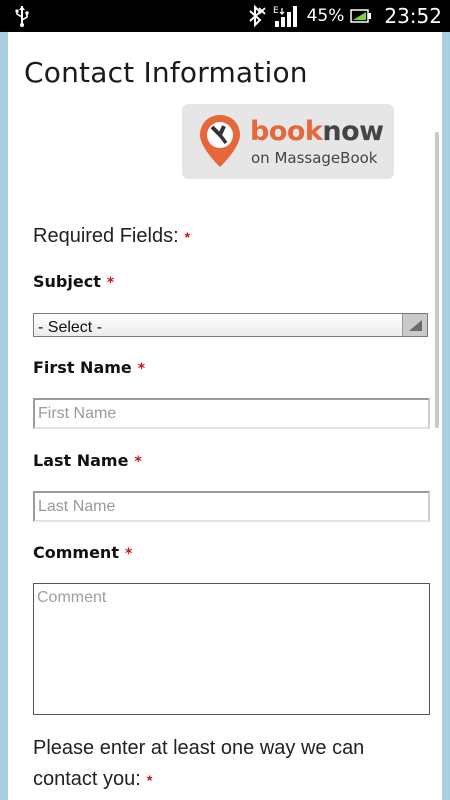 The width and height of the screenshot is (450, 800). Describe the element at coordinates (230, 325) in the screenshot. I see `subject-select: - Select -` at that location.